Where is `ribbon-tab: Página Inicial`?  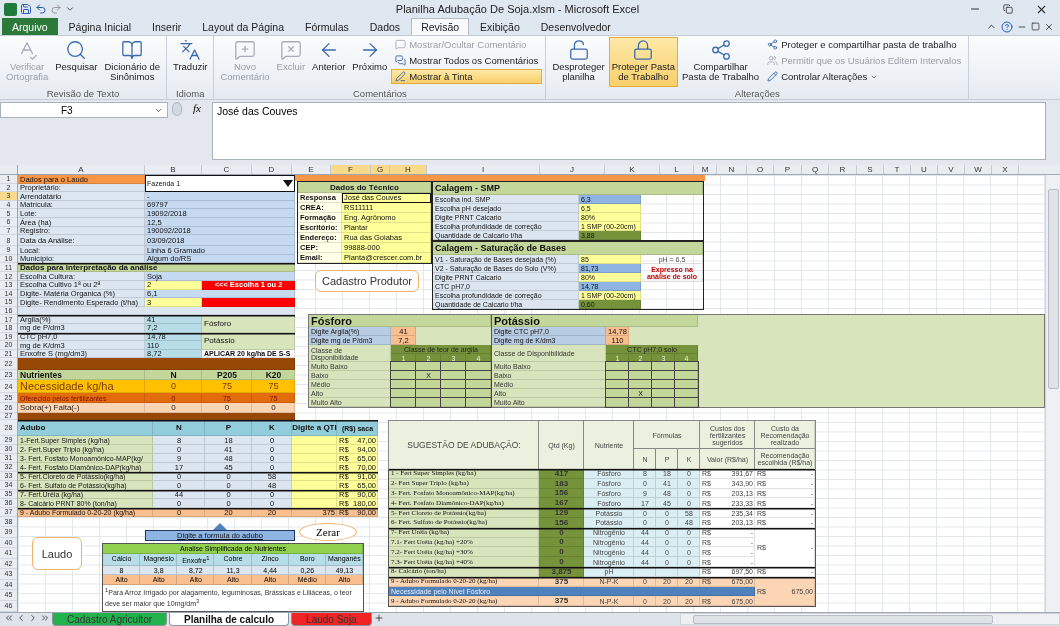
ribbon-tab: Página Inicial is located at coordinates (100, 26).